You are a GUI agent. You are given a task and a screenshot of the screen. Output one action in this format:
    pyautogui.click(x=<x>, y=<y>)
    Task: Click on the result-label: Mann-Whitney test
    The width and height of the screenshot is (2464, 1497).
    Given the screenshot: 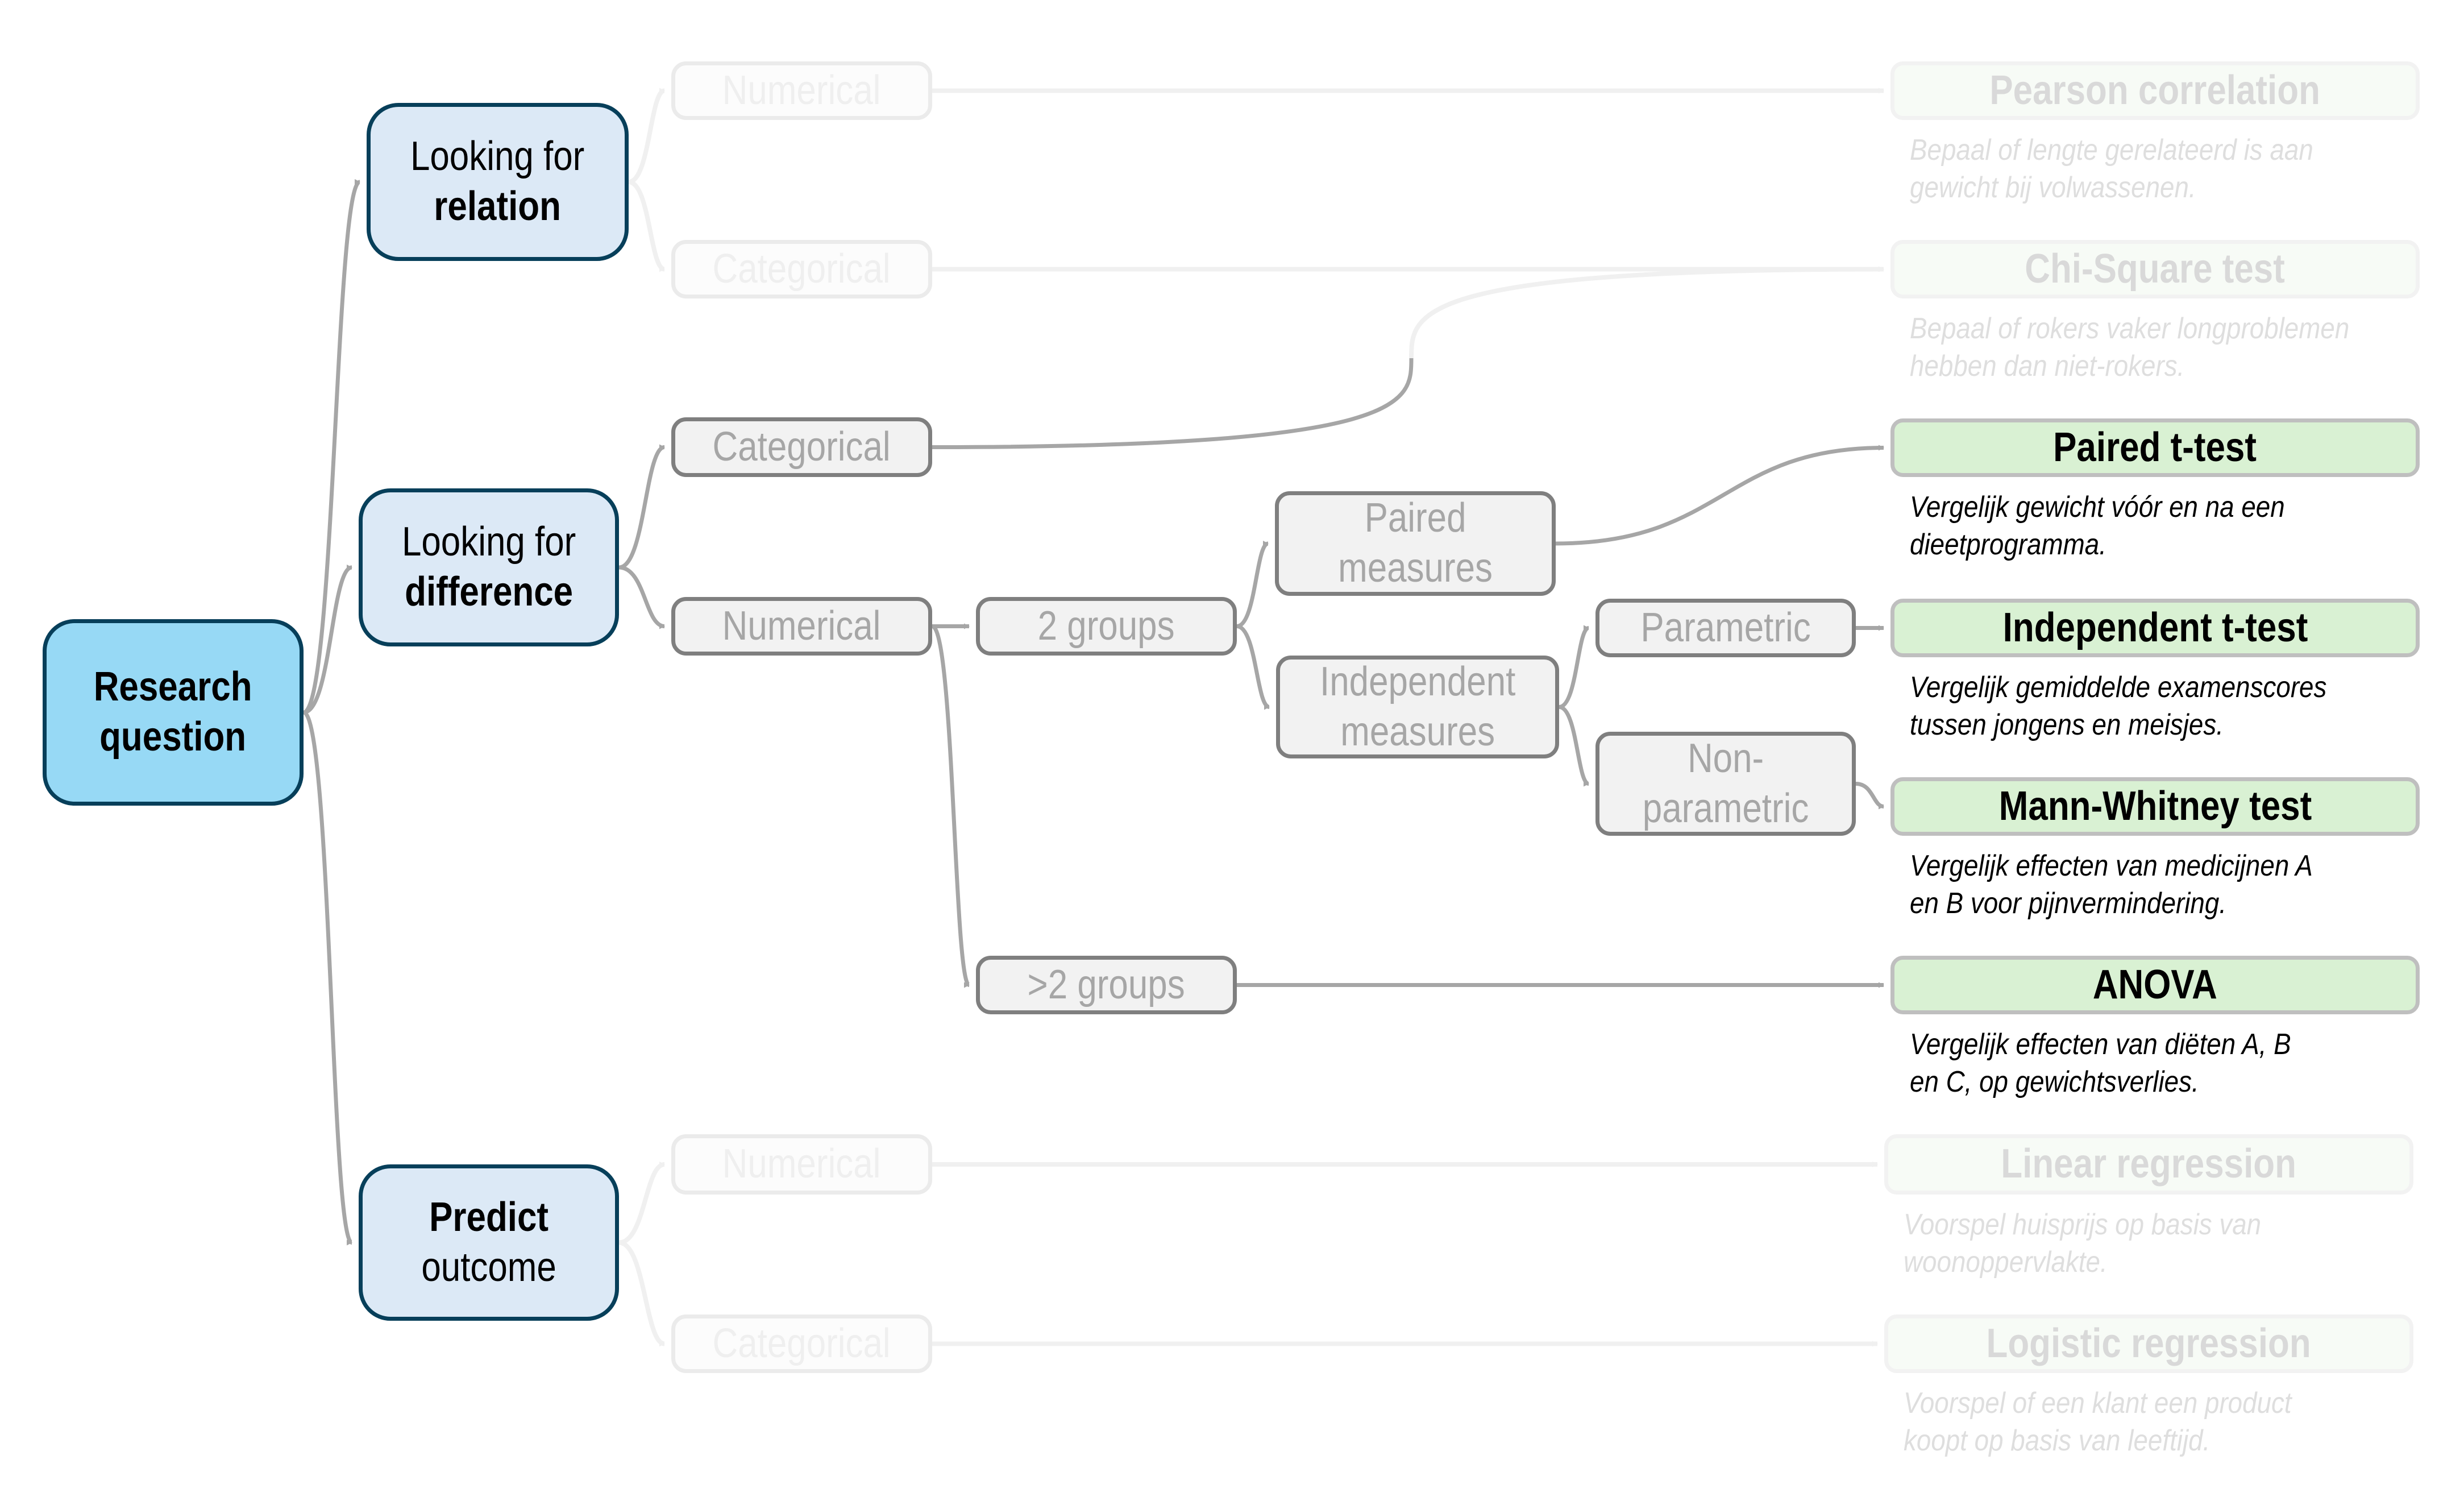 What is the action you would take?
    pyautogui.click(x=2155, y=806)
    